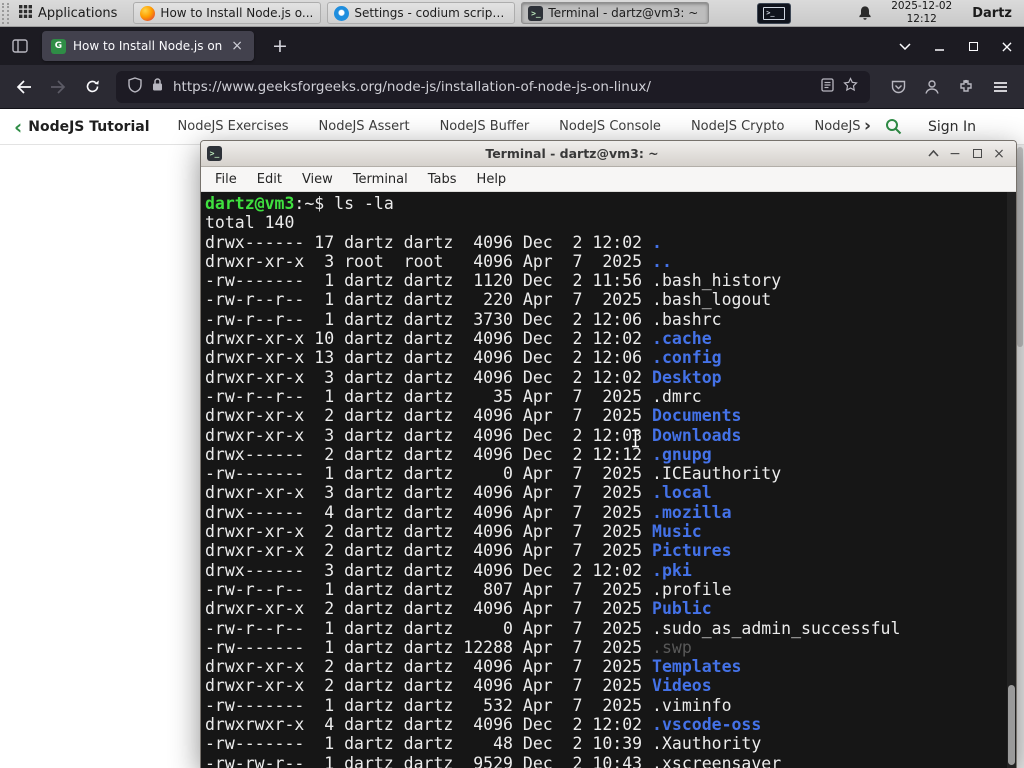  Describe the element at coordinates (342, 13) in the screenshot. I see `settings-icon` at that location.